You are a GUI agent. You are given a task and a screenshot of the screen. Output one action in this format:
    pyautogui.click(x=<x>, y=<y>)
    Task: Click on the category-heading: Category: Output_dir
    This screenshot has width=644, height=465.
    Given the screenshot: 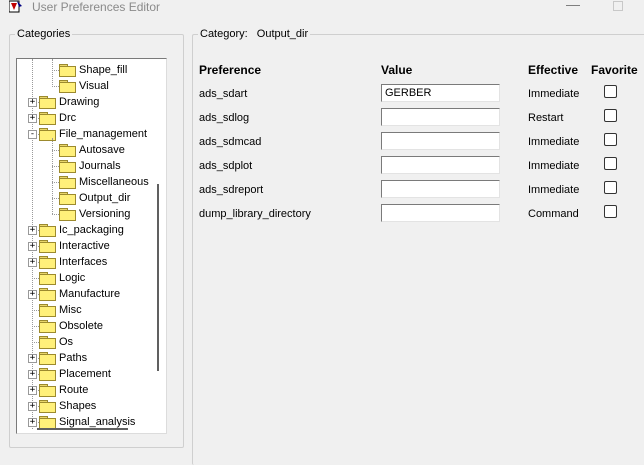 What is the action you would take?
    pyautogui.click(x=254, y=34)
    